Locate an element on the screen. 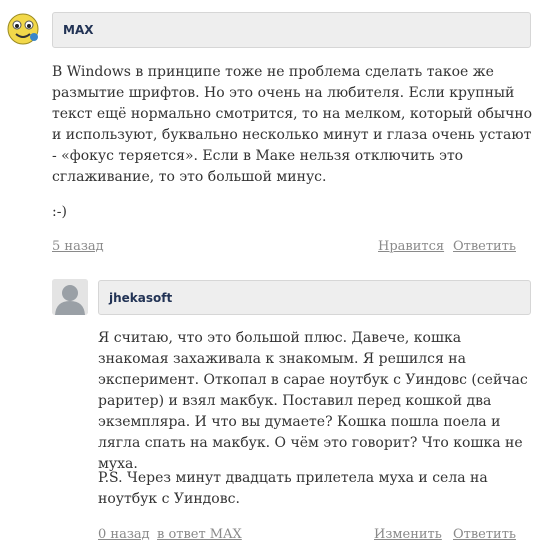 The height and width of the screenshot is (556, 543). default-user-icon is located at coordinates (70, 297).